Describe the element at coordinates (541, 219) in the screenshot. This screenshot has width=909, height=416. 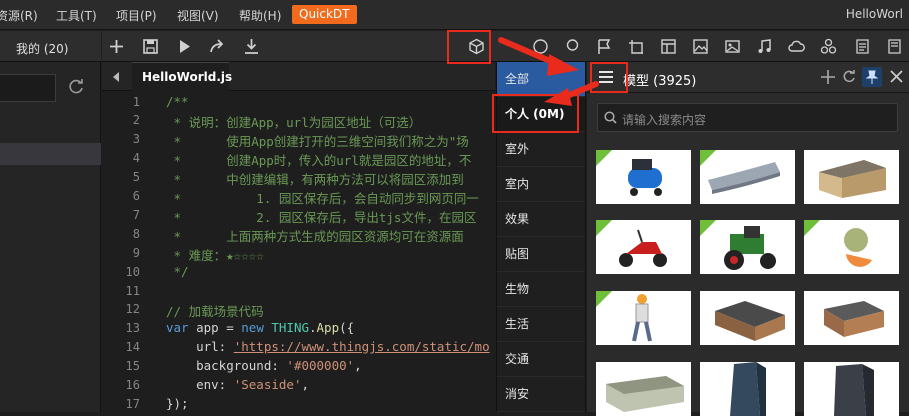
I see `category-effects: 效果` at that location.